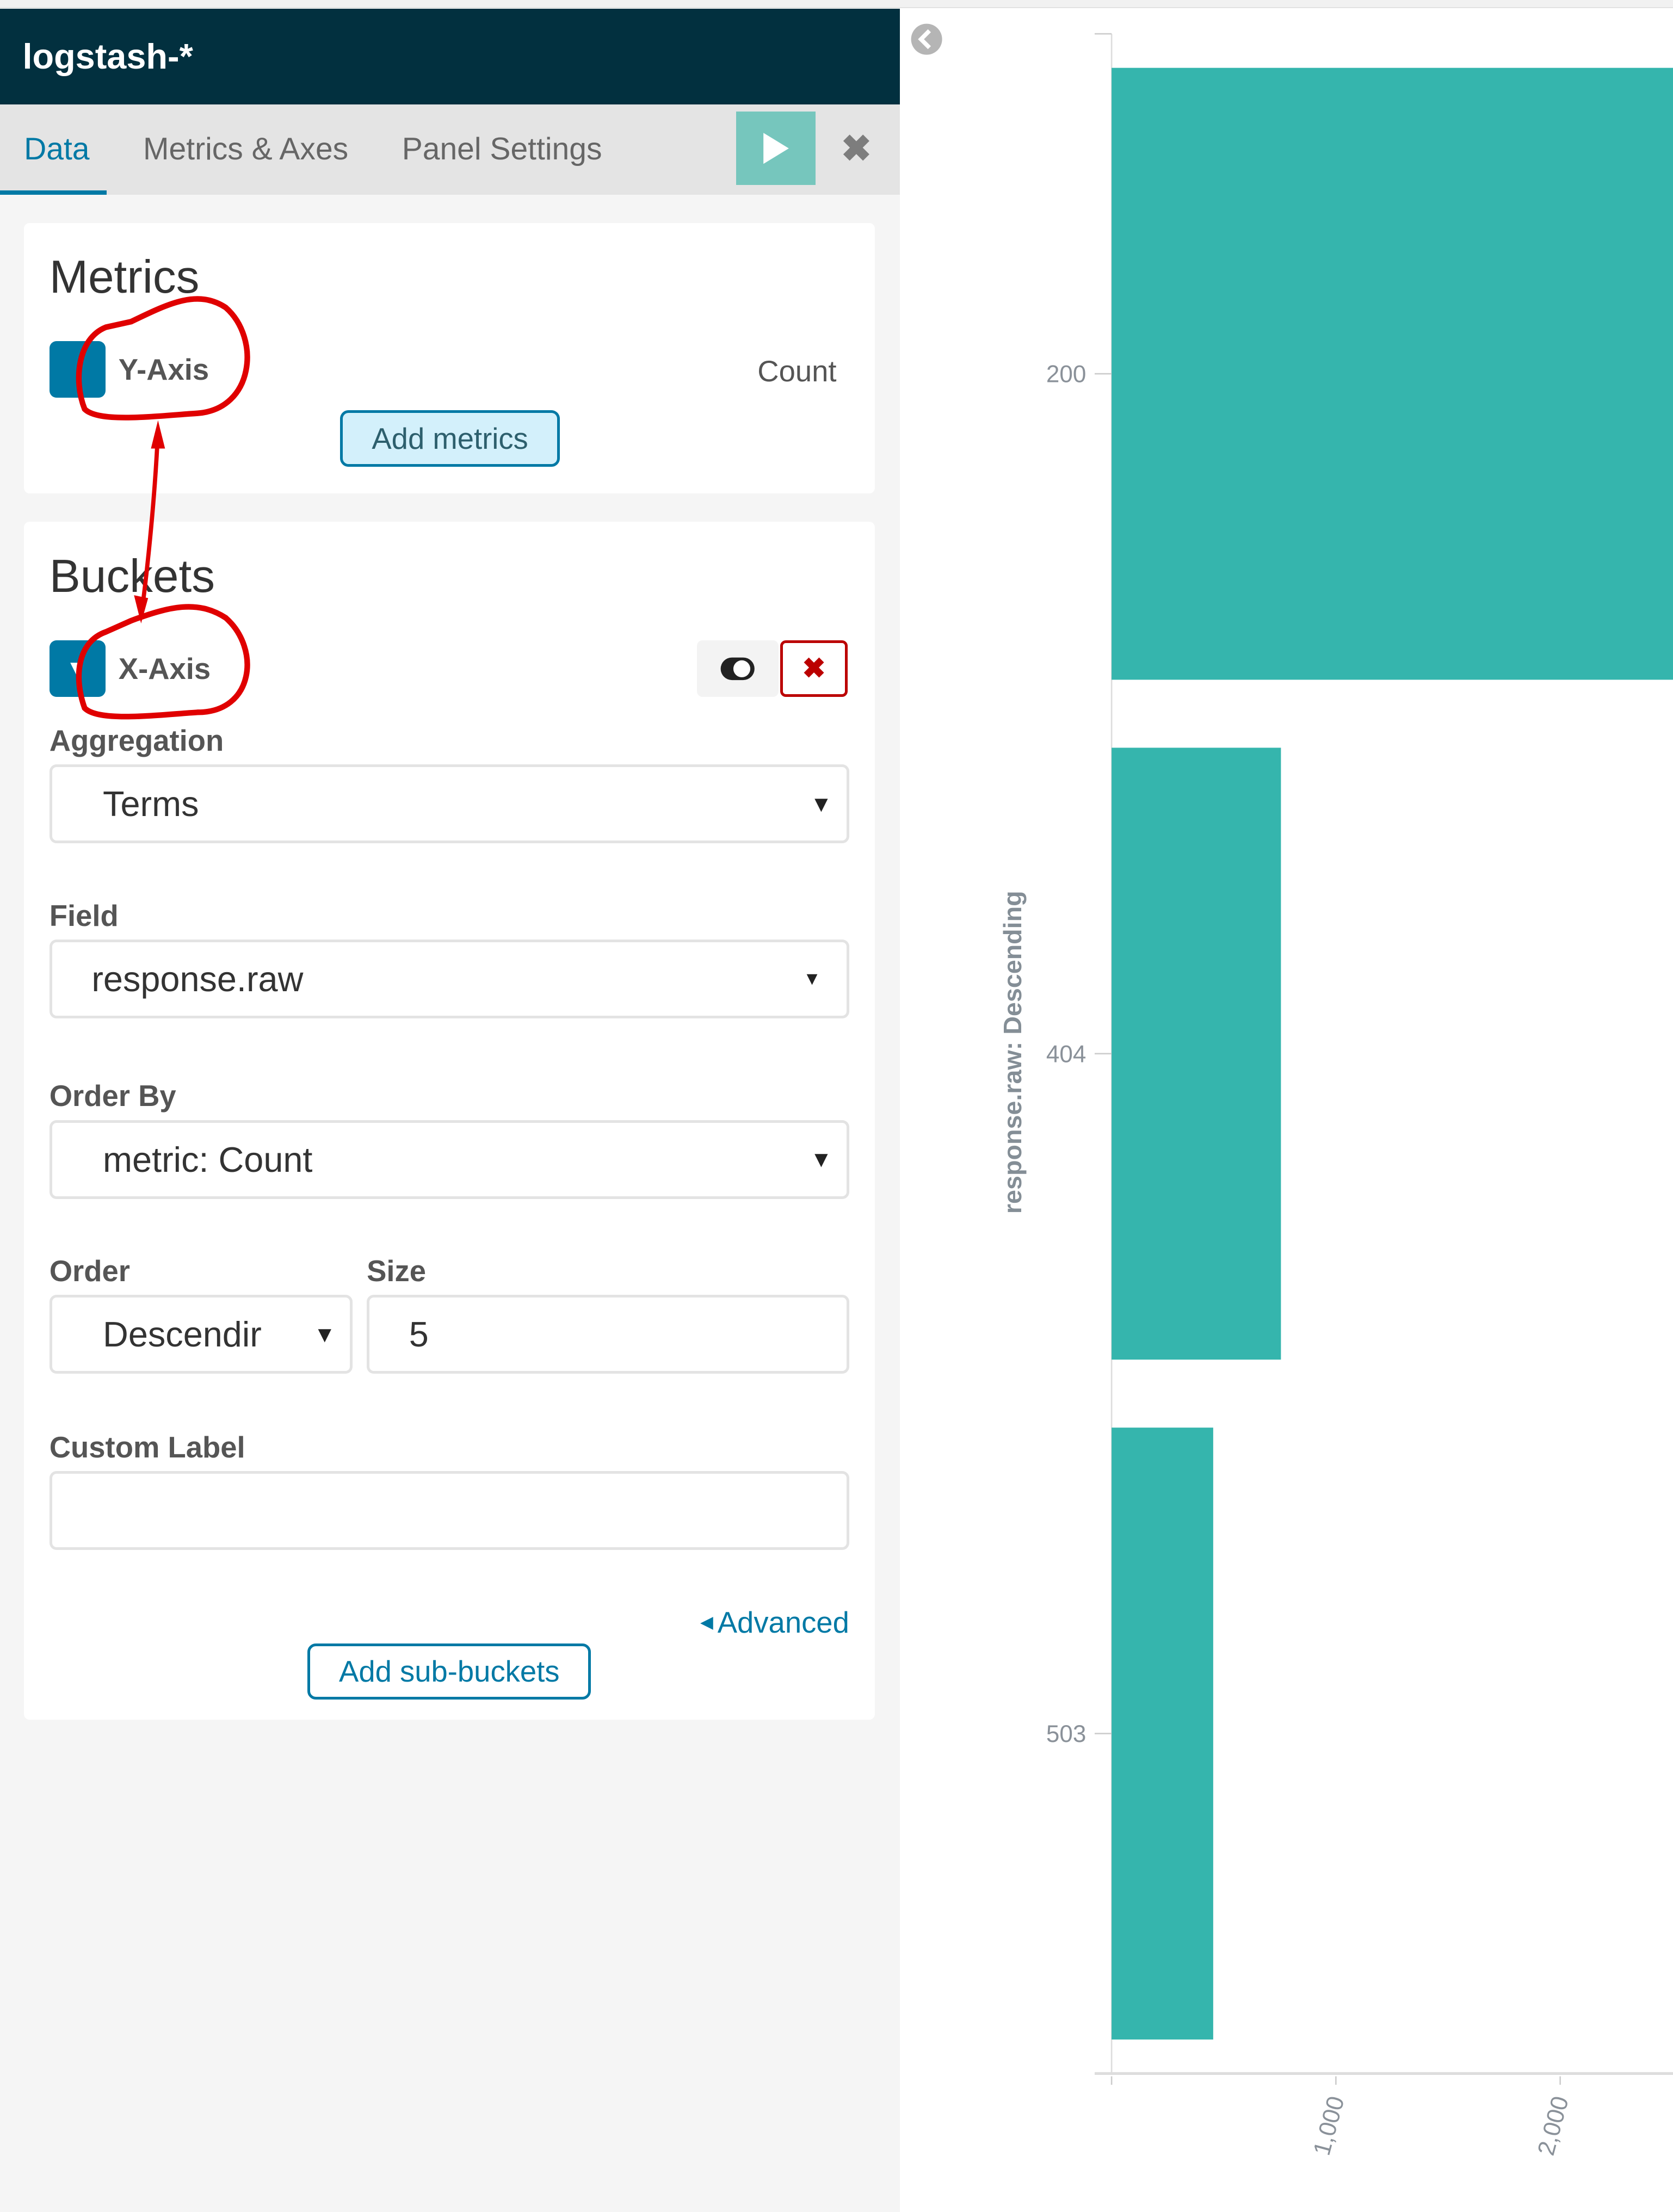 The image size is (1673, 2212). I want to click on y-tick-label-404: 404, so click(1066, 1054).